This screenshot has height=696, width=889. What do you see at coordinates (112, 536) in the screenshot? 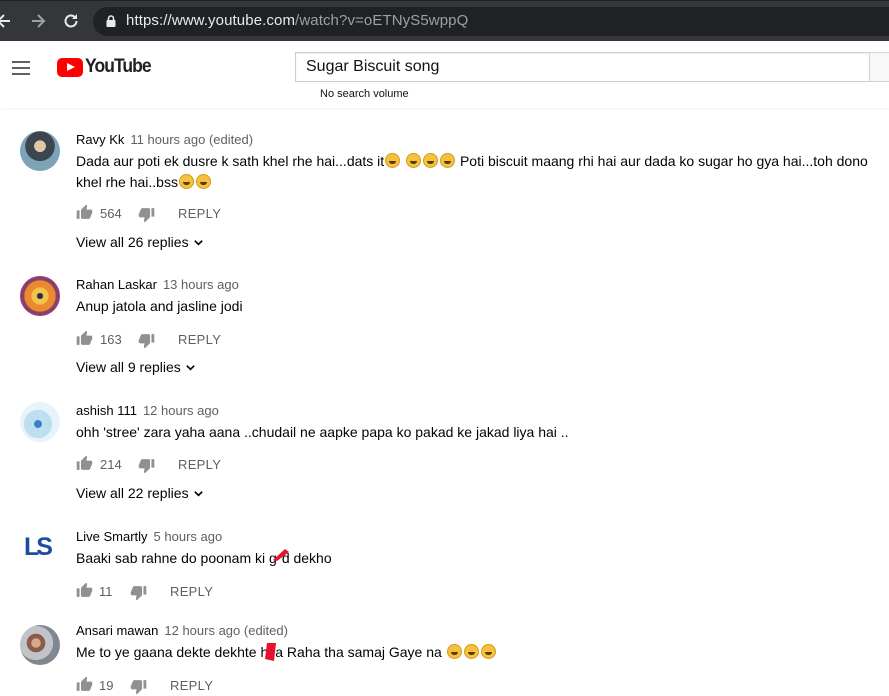
I see `comment-author: Live Smartly` at bounding box center [112, 536].